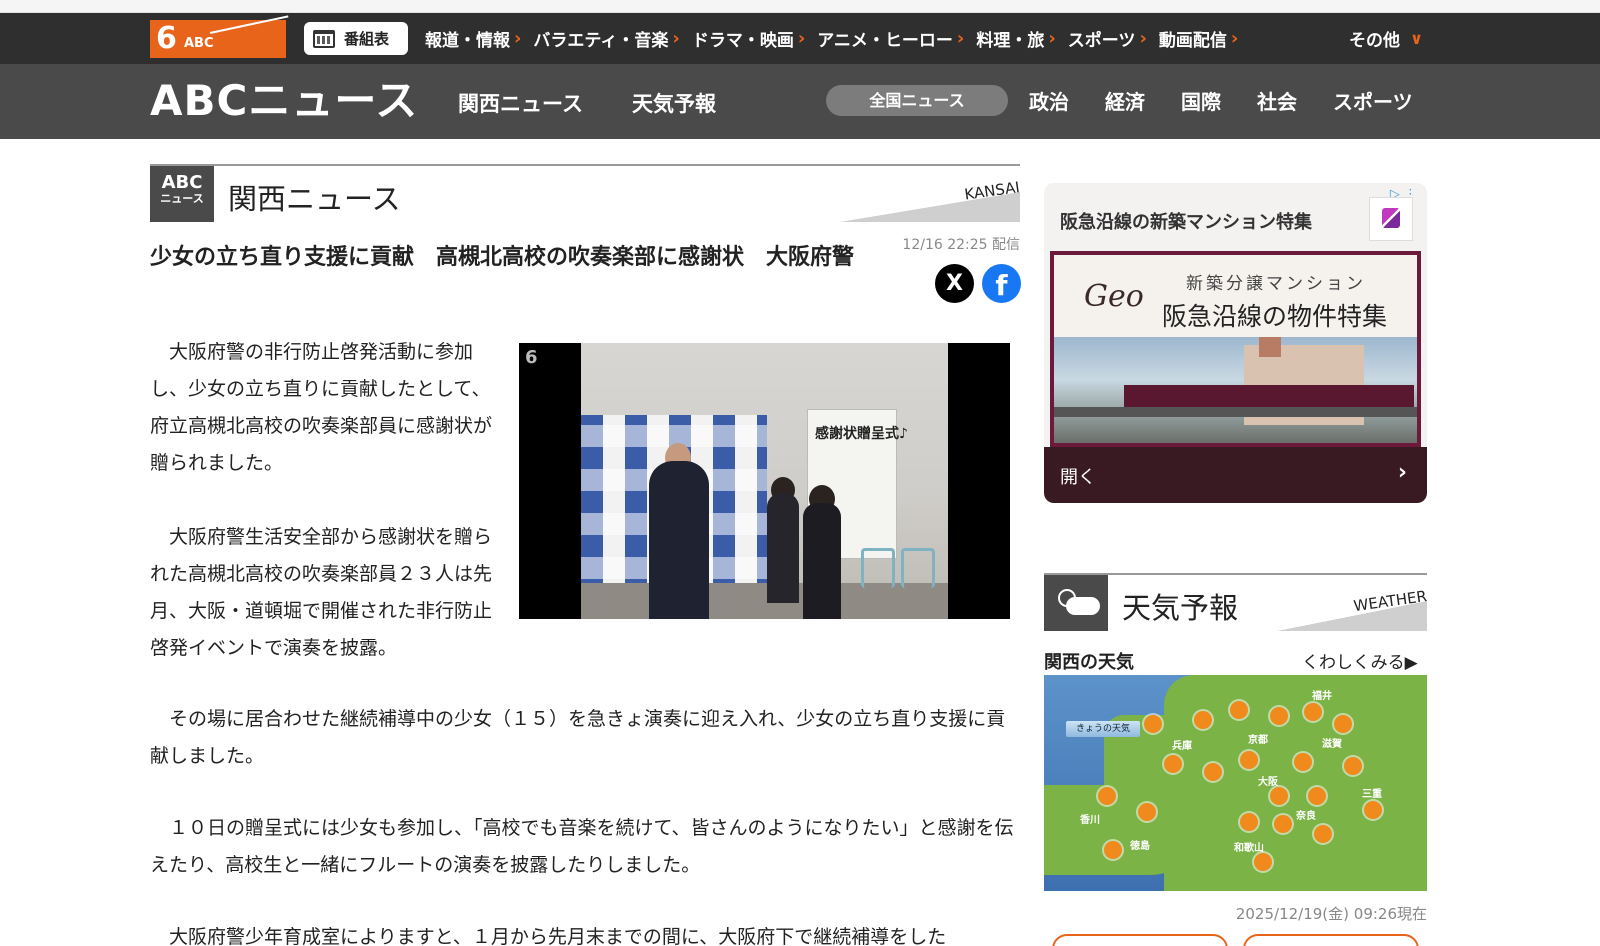  What do you see at coordinates (502, 257) in the screenshot?
I see `article-title: 少女の立ち直り支援に貢献 高槻北高校の吹奏楽部に感謝状 大阪府警` at bounding box center [502, 257].